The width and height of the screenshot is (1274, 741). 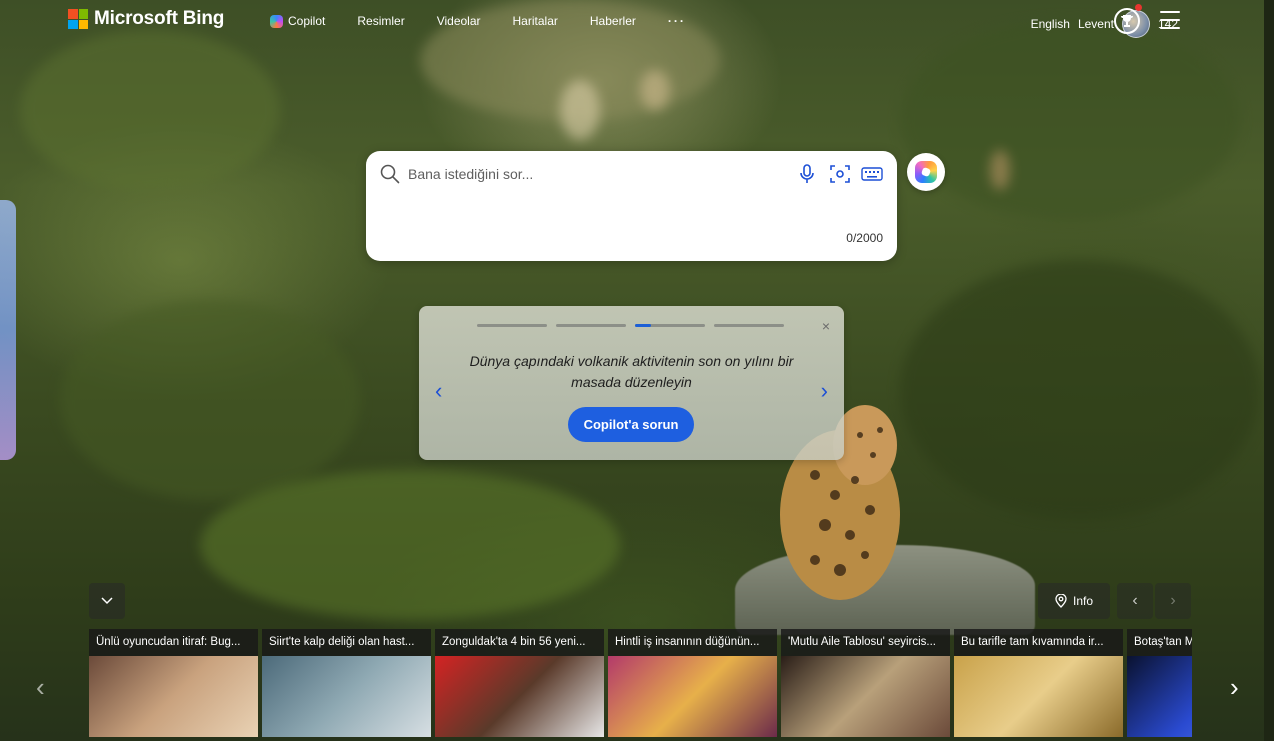 What do you see at coordinates (438, 391) in the screenshot?
I see `chevron-left-icon: ‹` at bounding box center [438, 391].